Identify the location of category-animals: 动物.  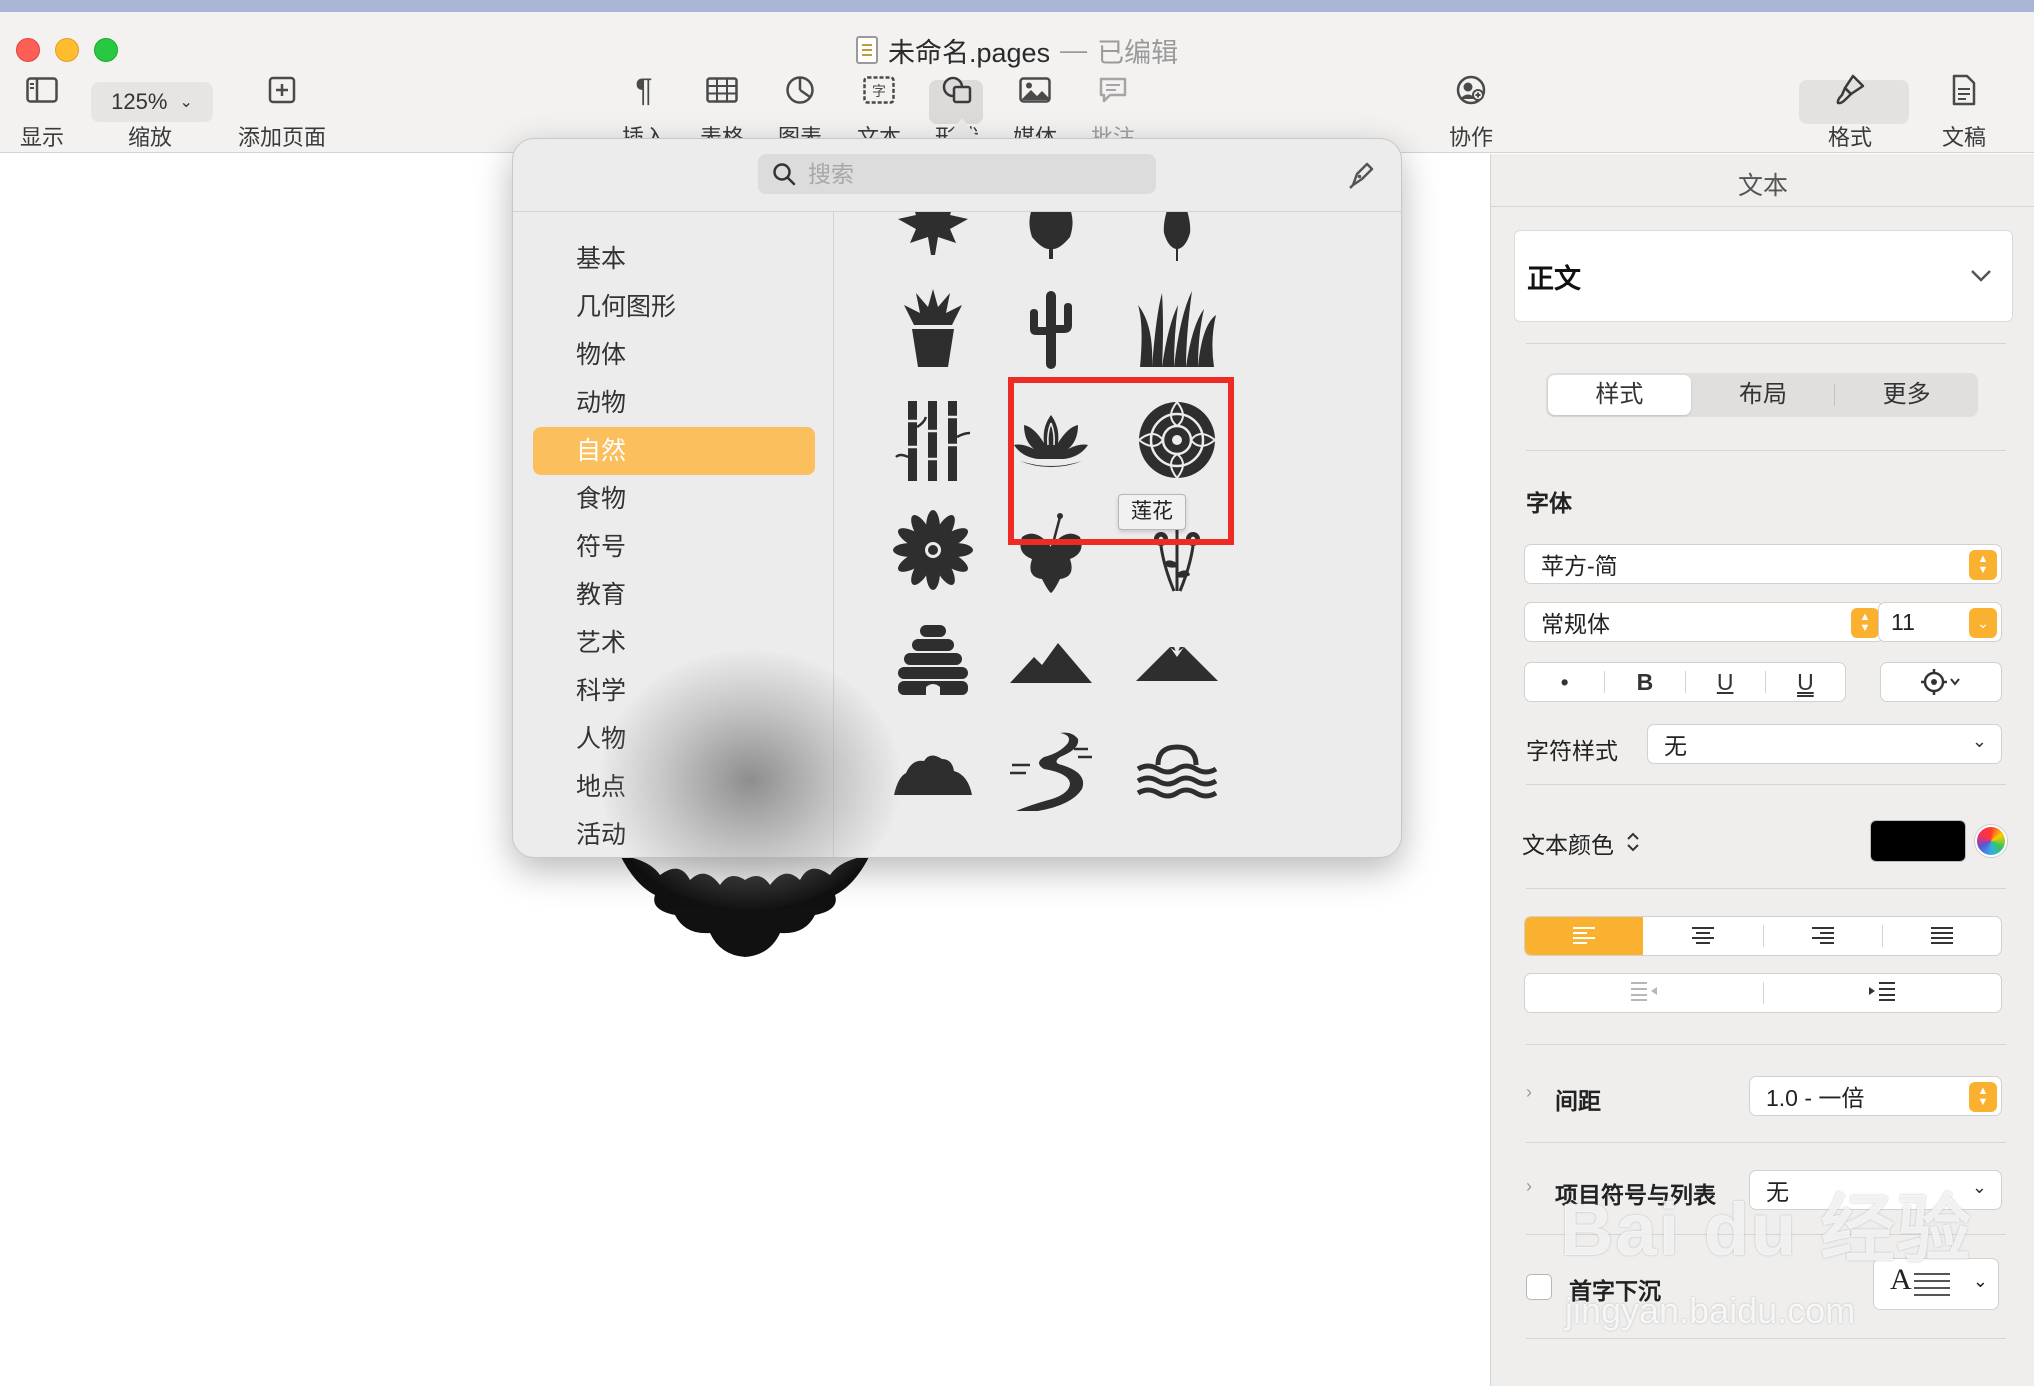
(674, 403).